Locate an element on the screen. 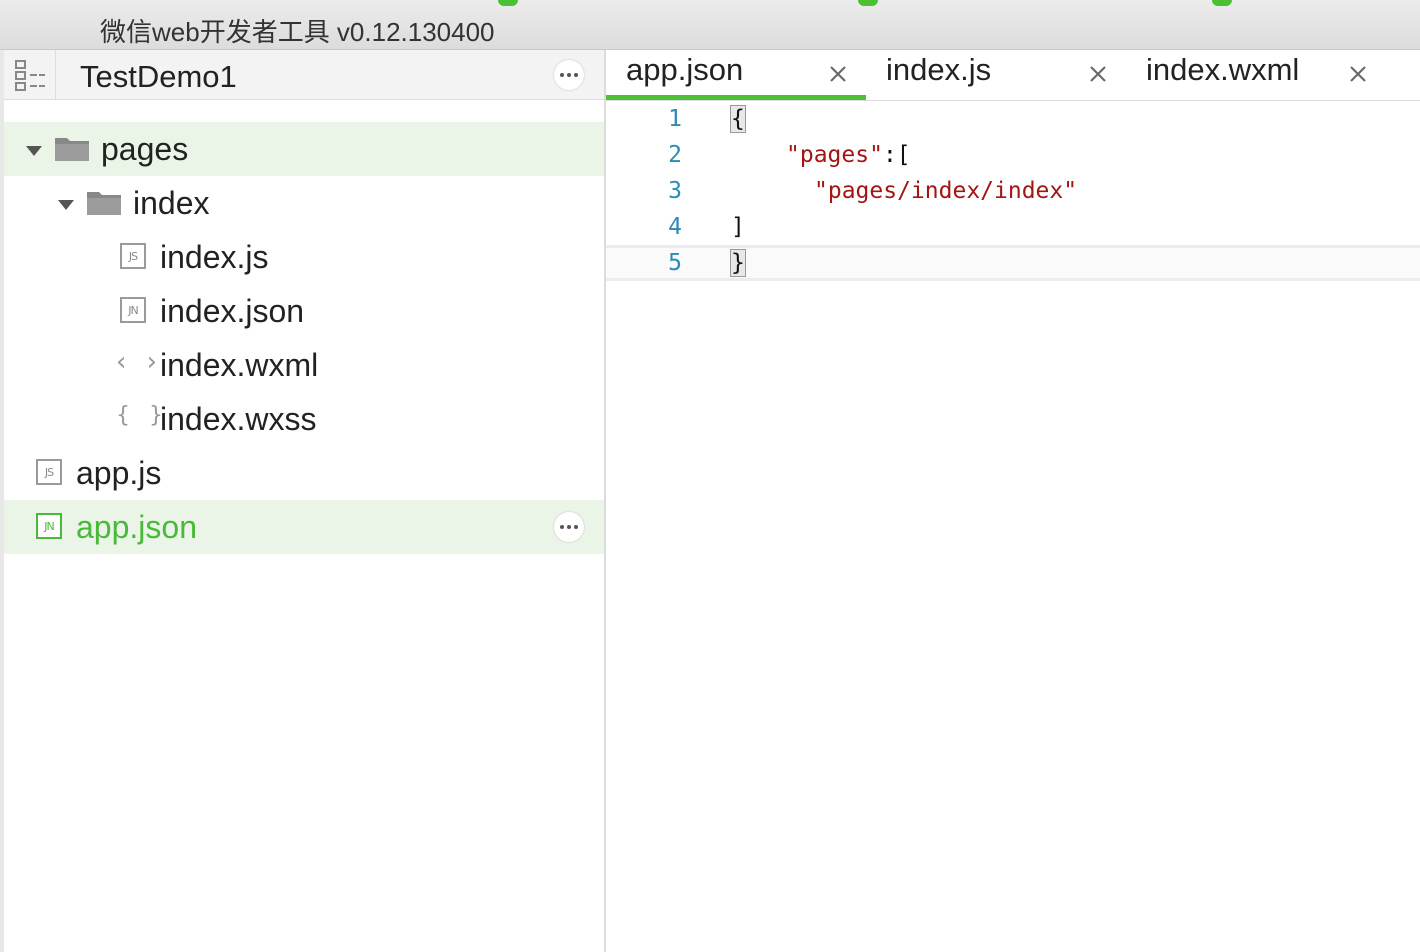  tab-app-json: app.json is located at coordinates (736, 75).